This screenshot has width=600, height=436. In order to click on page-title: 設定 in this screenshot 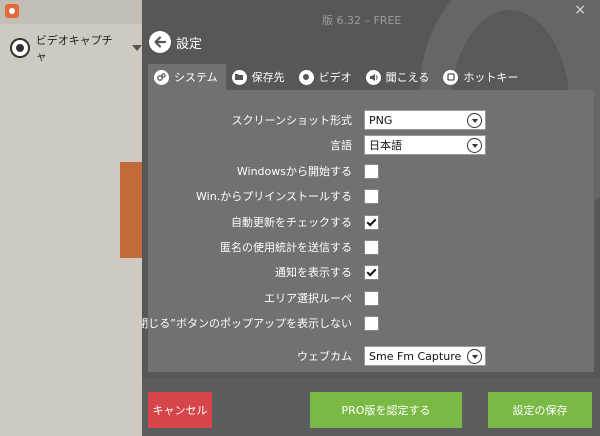, I will do `click(189, 44)`.